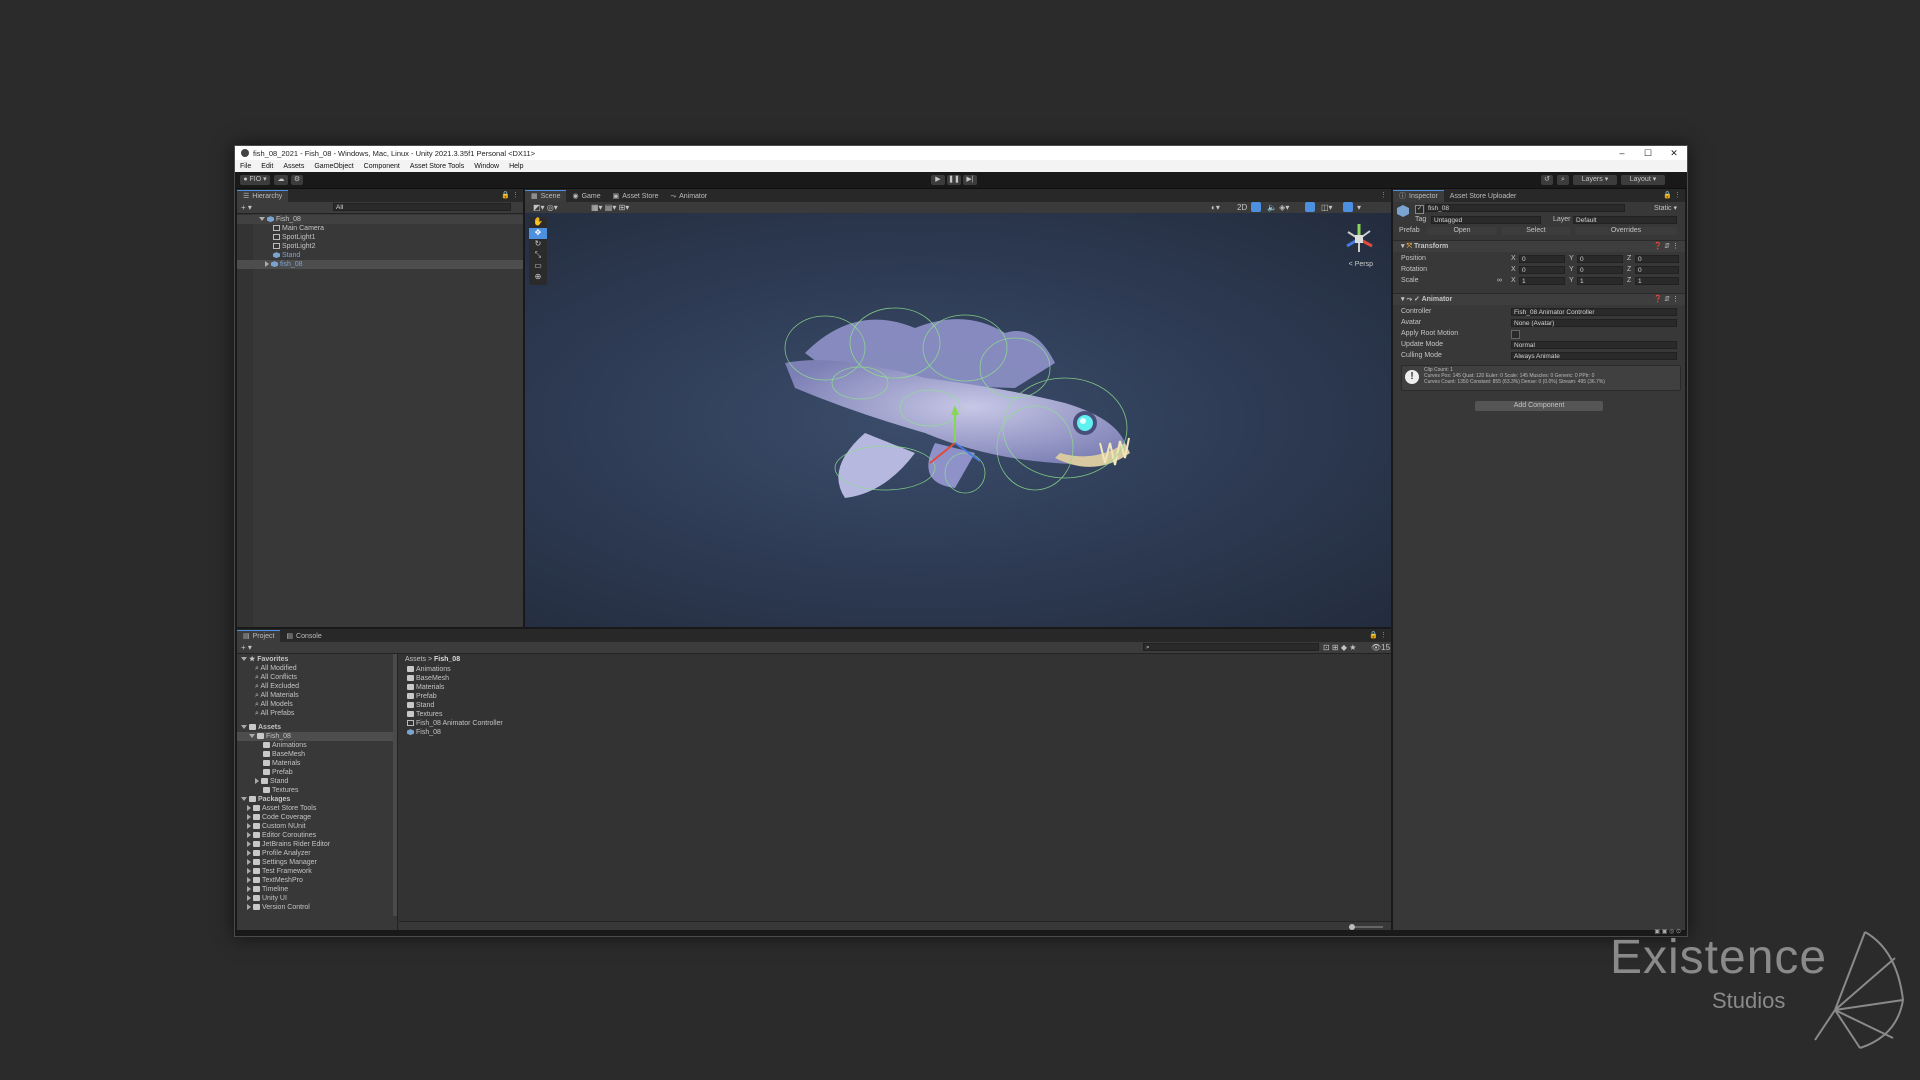 This screenshot has width=1920, height=1080. What do you see at coordinates (293, 166) in the screenshot?
I see `menu-assets: Assets` at bounding box center [293, 166].